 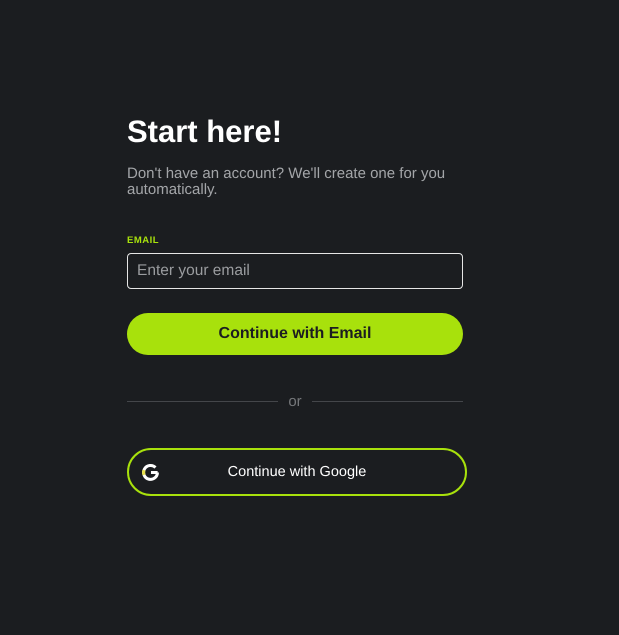 I want to click on email-label: EMAIL, so click(x=143, y=240).